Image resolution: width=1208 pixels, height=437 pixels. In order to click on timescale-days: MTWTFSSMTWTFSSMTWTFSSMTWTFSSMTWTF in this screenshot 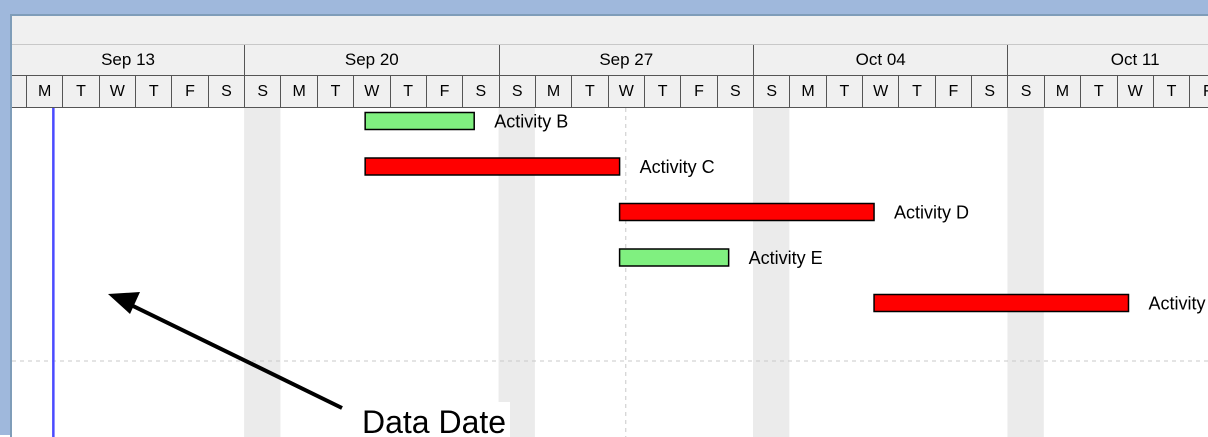, I will do `click(610, 92)`.